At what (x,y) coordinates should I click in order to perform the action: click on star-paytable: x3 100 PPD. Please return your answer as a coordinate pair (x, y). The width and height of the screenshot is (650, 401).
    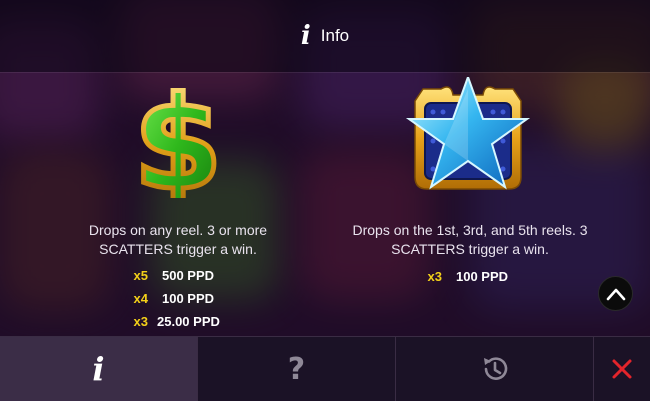
    Looking at the image, I should click on (460, 276).